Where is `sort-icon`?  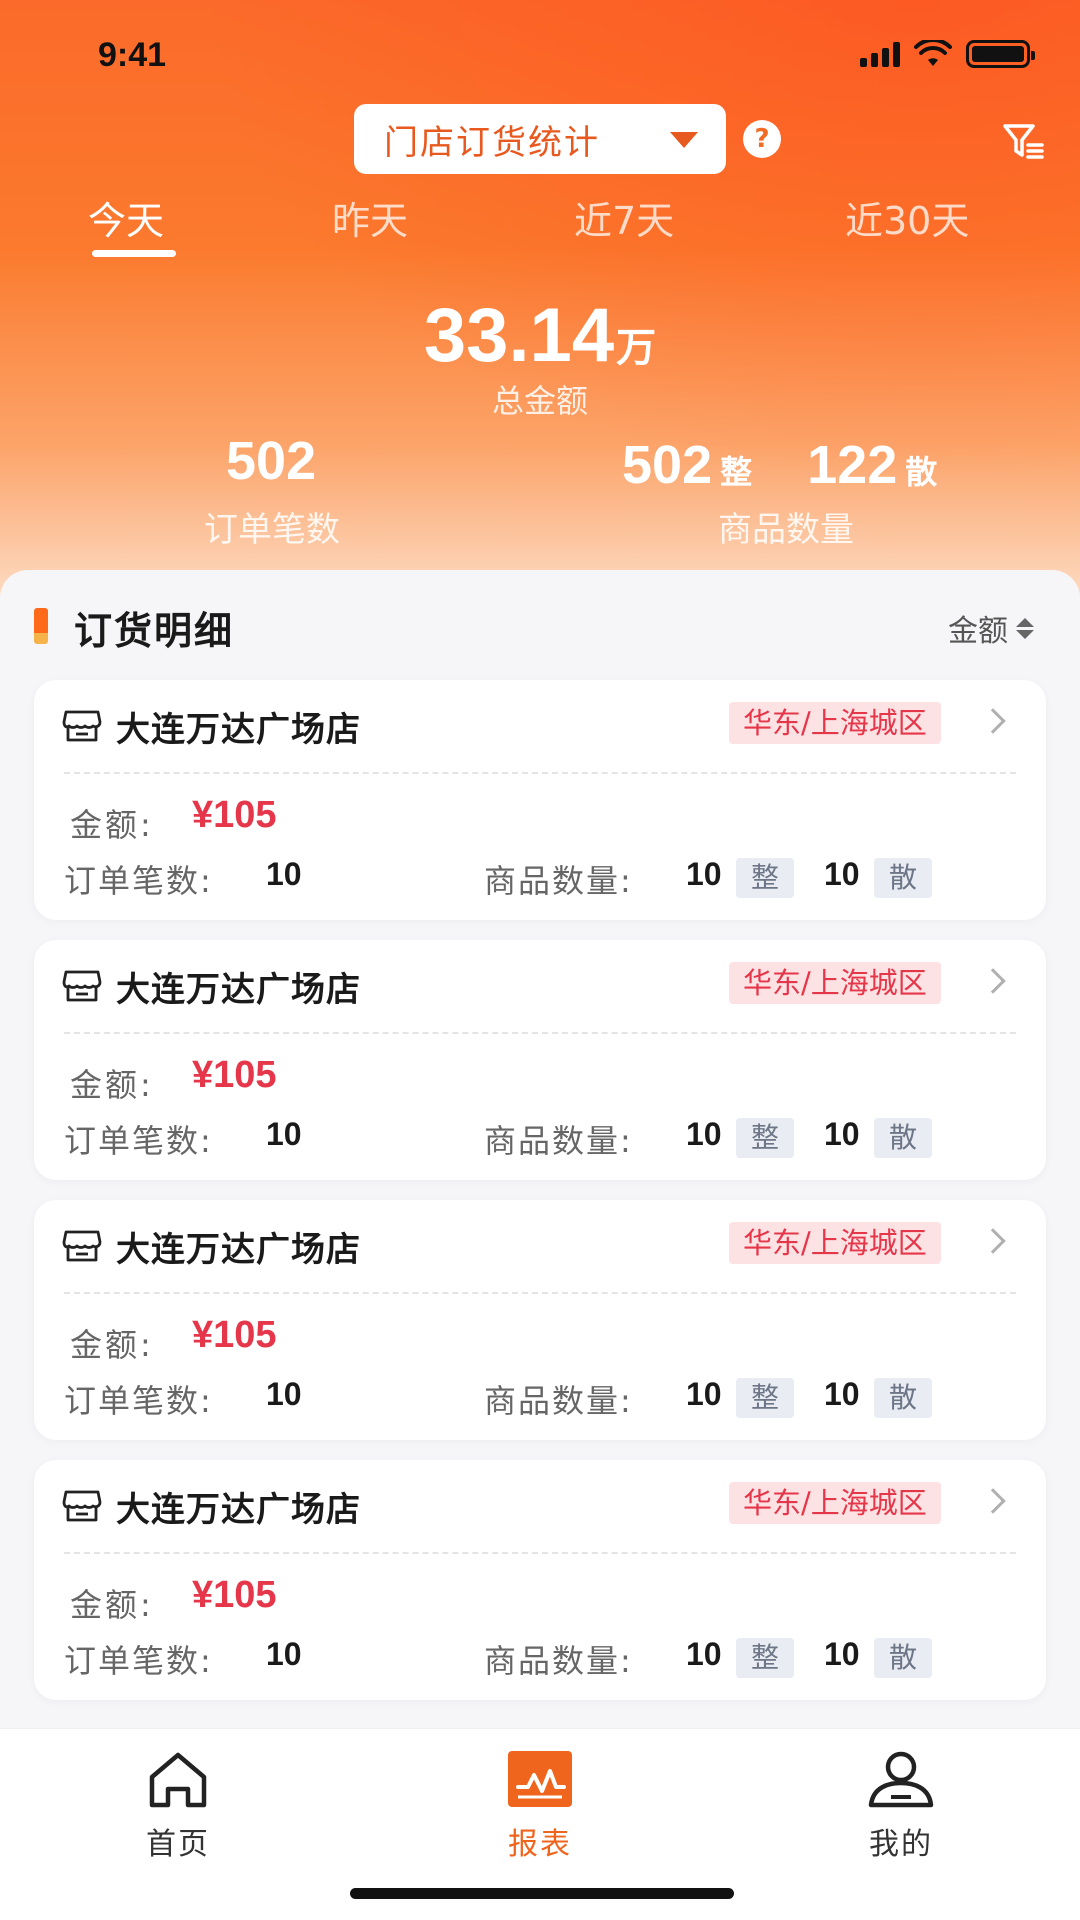
sort-icon is located at coordinates (1025, 628).